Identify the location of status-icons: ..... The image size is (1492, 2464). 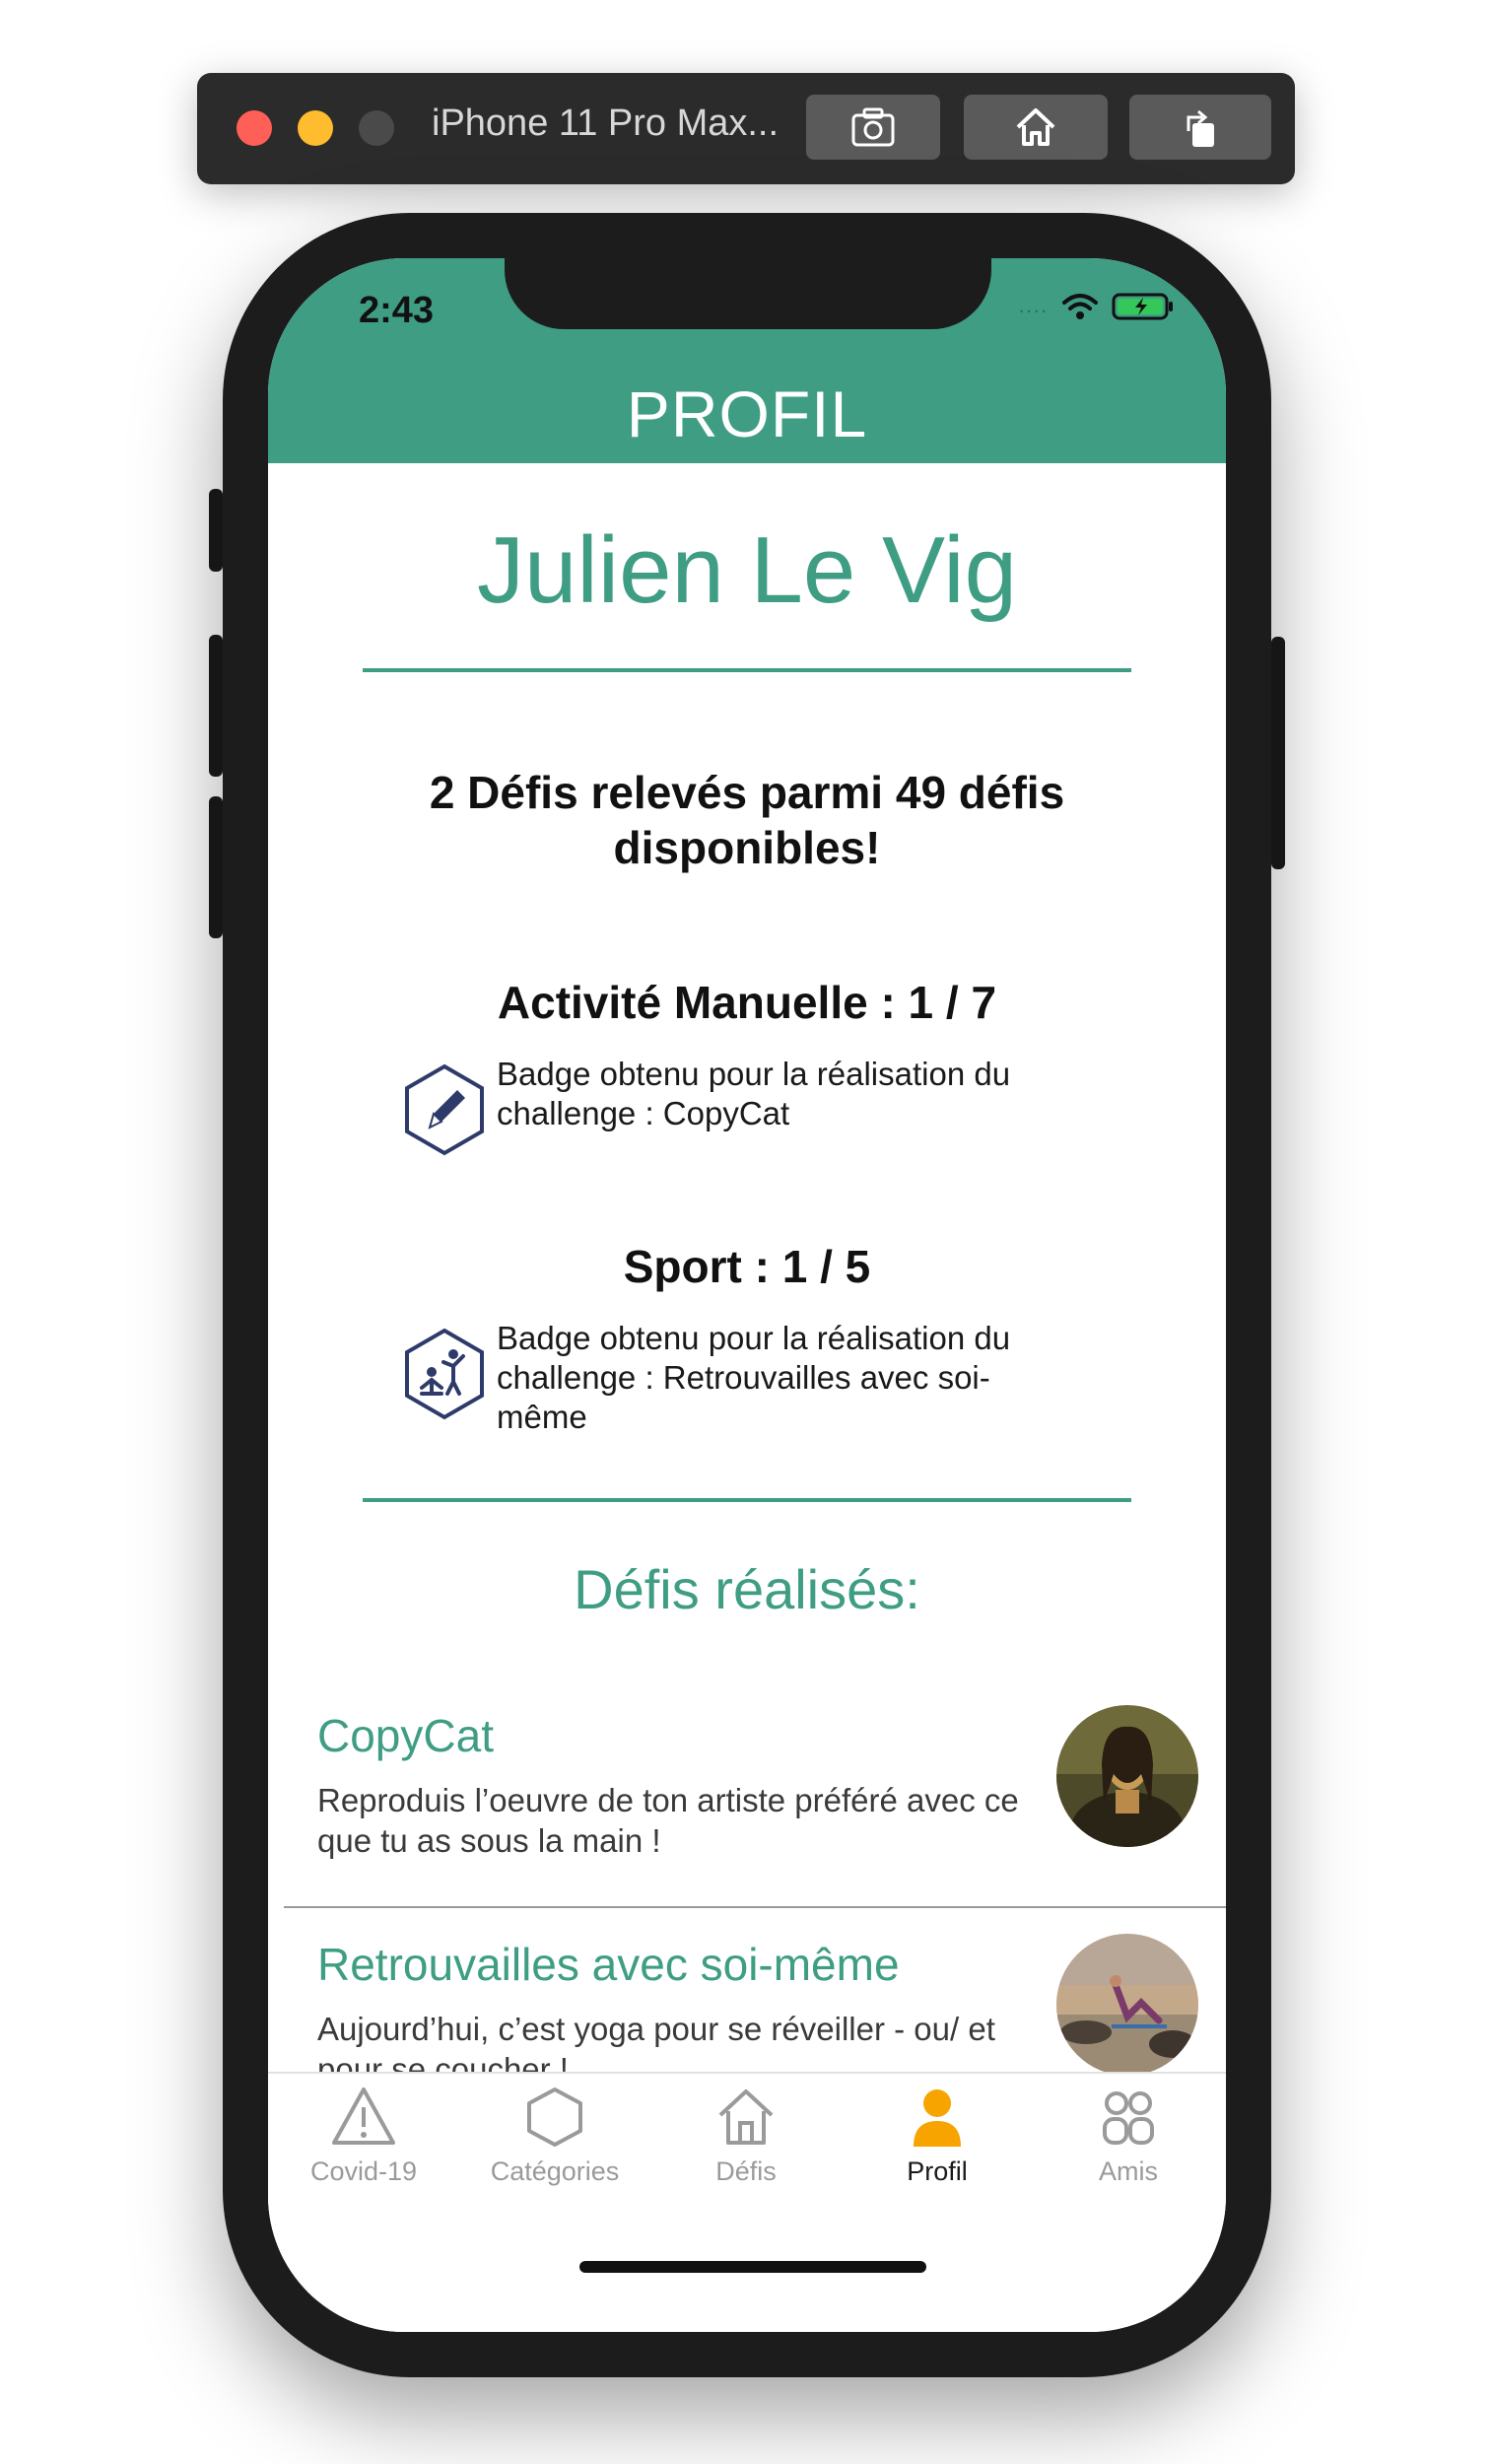
(1097, 306).